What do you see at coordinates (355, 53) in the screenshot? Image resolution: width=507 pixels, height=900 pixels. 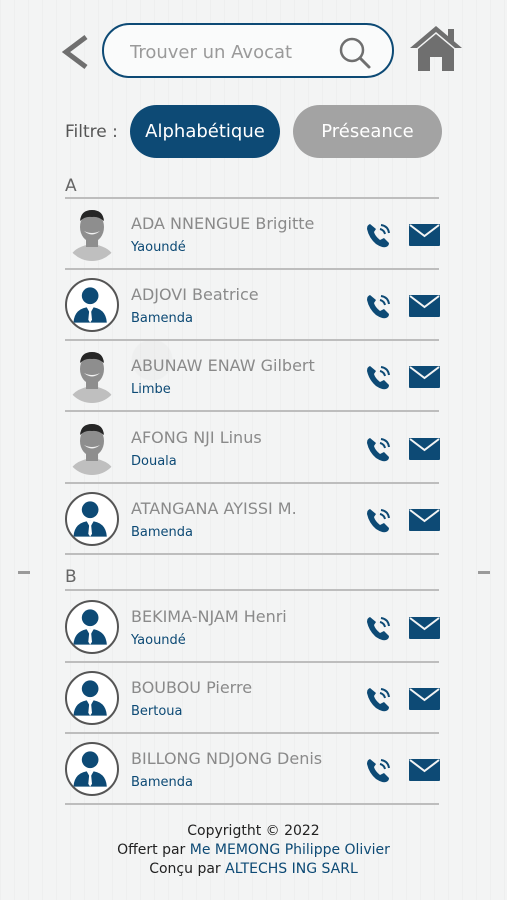 I see `search-icon` at bounding box center [355, 53].